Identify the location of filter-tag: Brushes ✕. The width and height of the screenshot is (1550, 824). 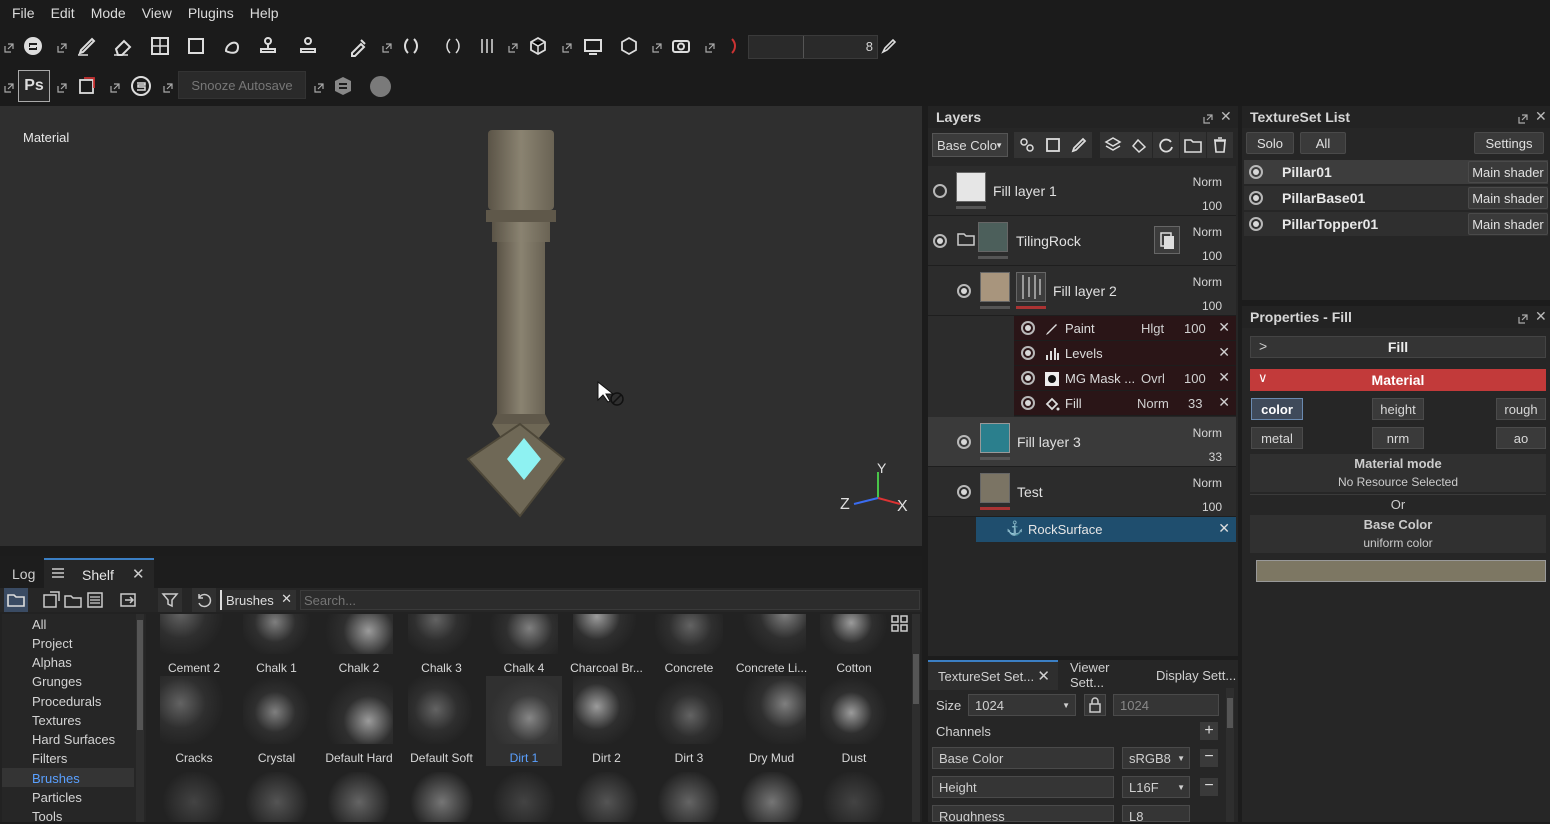
(258, 600).